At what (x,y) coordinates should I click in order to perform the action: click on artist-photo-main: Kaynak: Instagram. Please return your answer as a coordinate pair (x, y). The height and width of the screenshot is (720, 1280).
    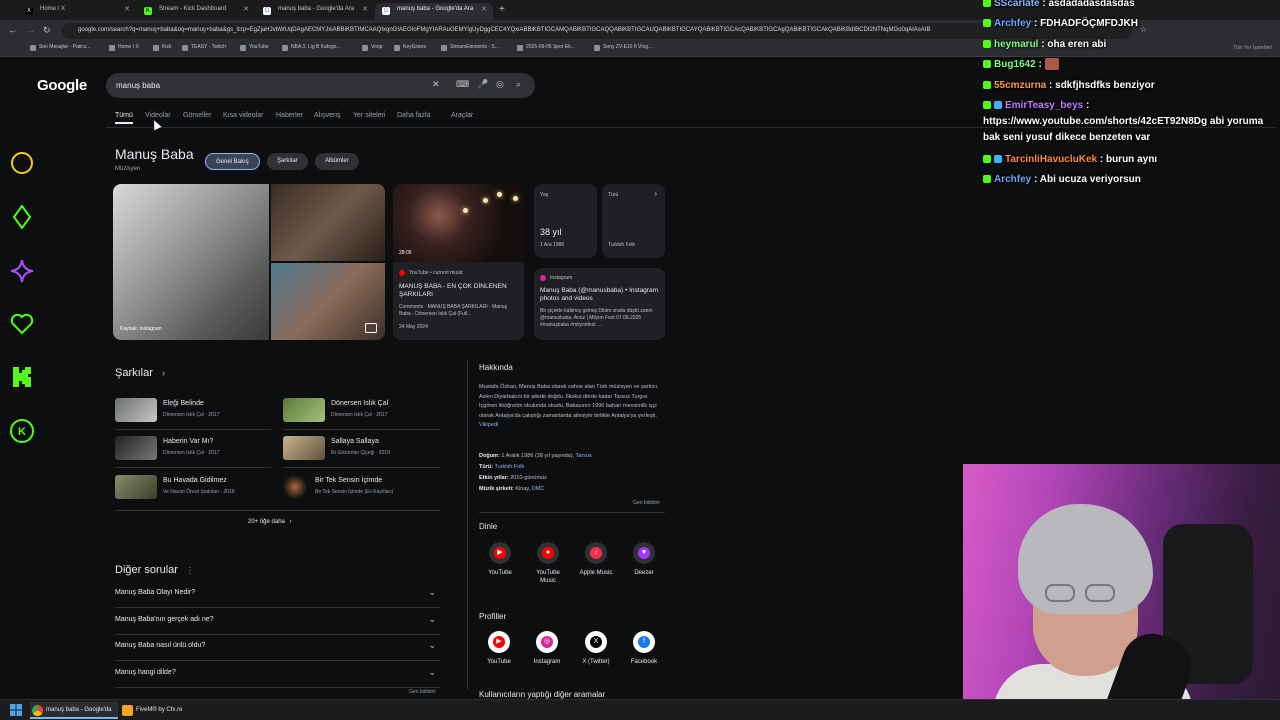
    Looking at the image, I should click on (191, 262).